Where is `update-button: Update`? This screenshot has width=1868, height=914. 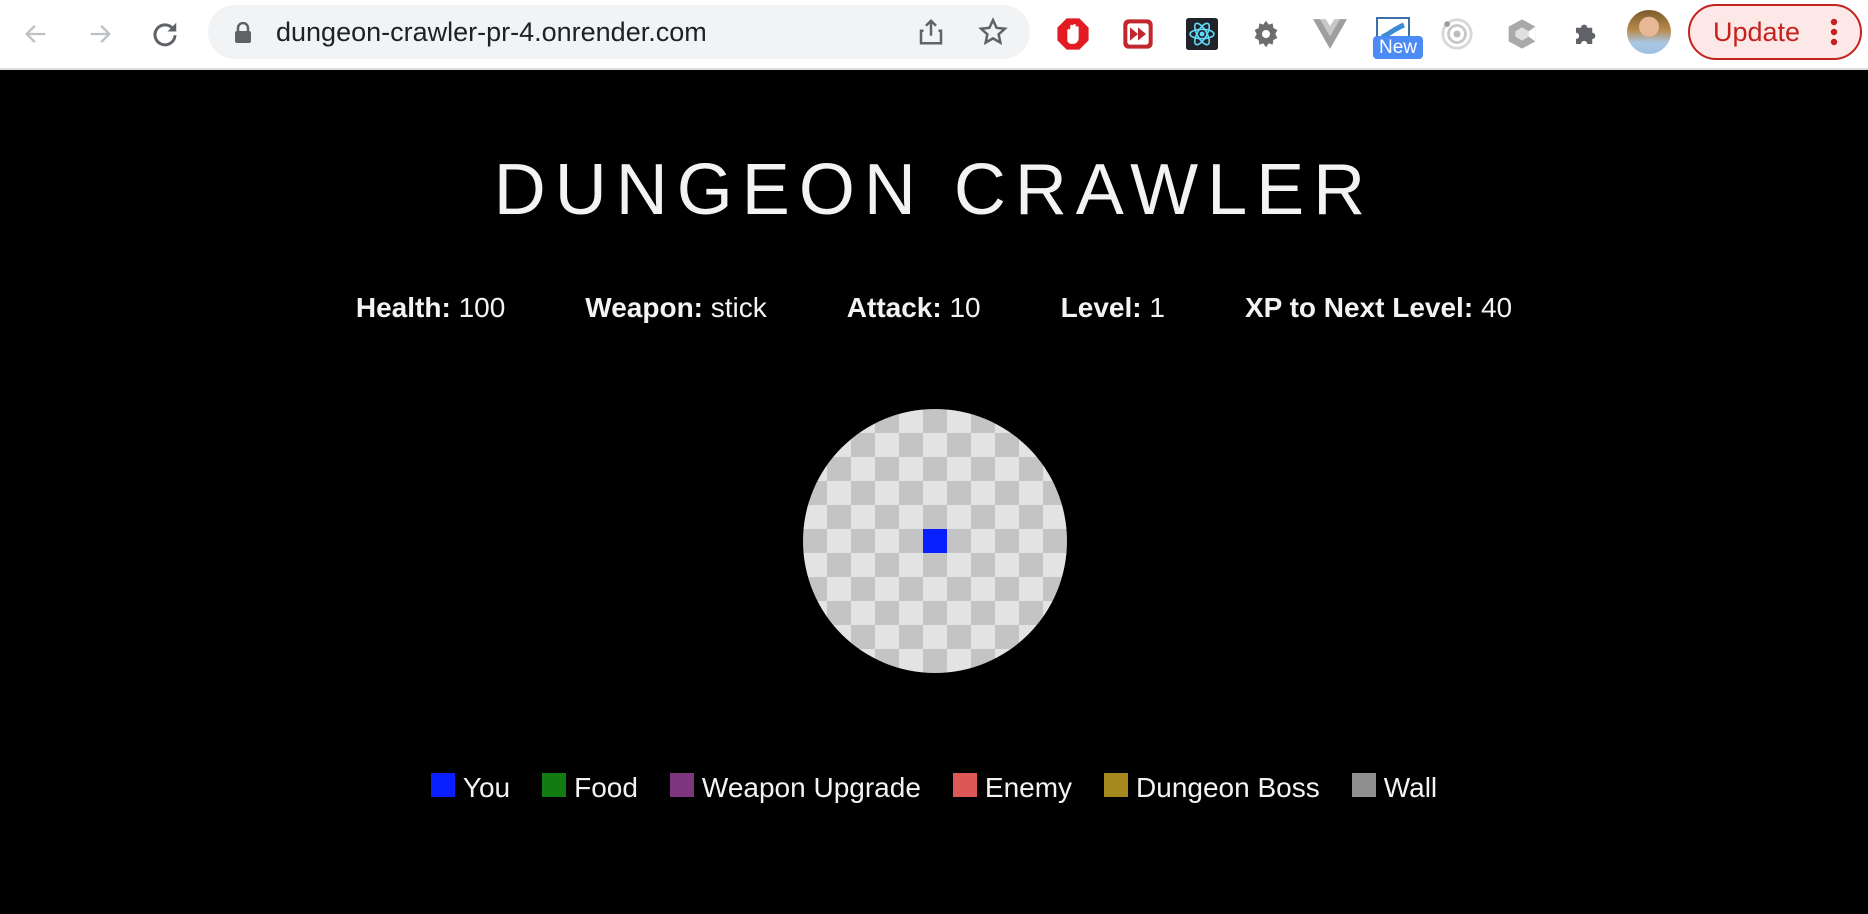 update-button: Update is located at coordinates (1775, 32).